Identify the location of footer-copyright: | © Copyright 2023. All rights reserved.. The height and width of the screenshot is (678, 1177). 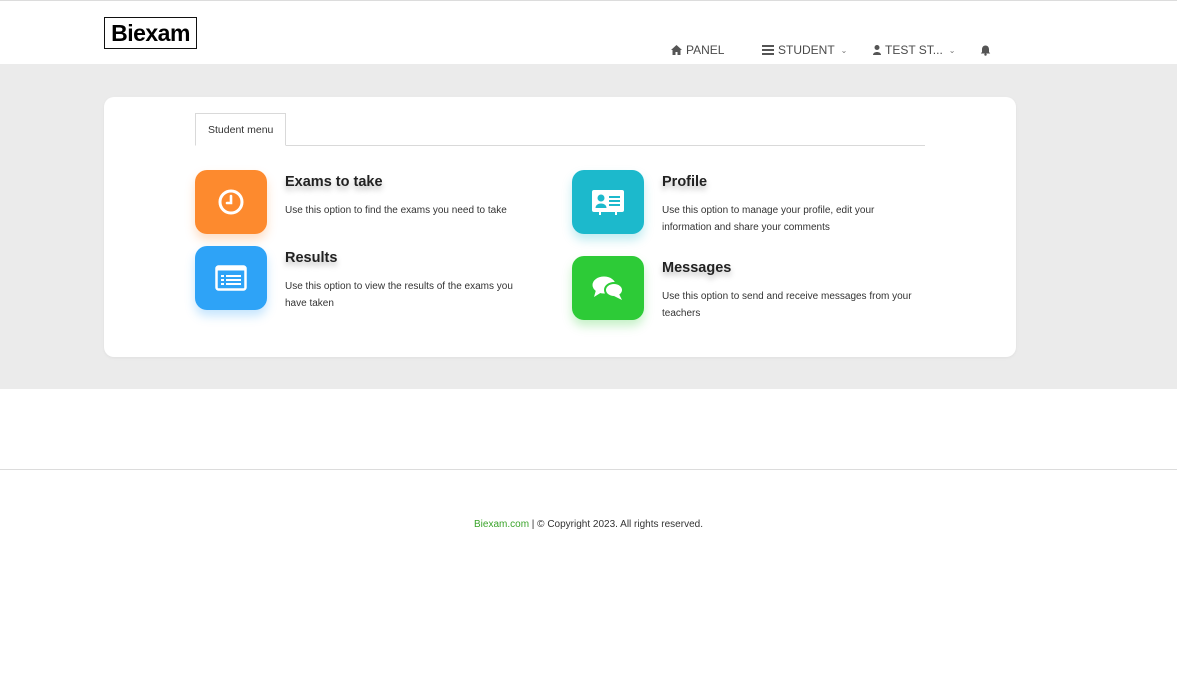
(616, 524).